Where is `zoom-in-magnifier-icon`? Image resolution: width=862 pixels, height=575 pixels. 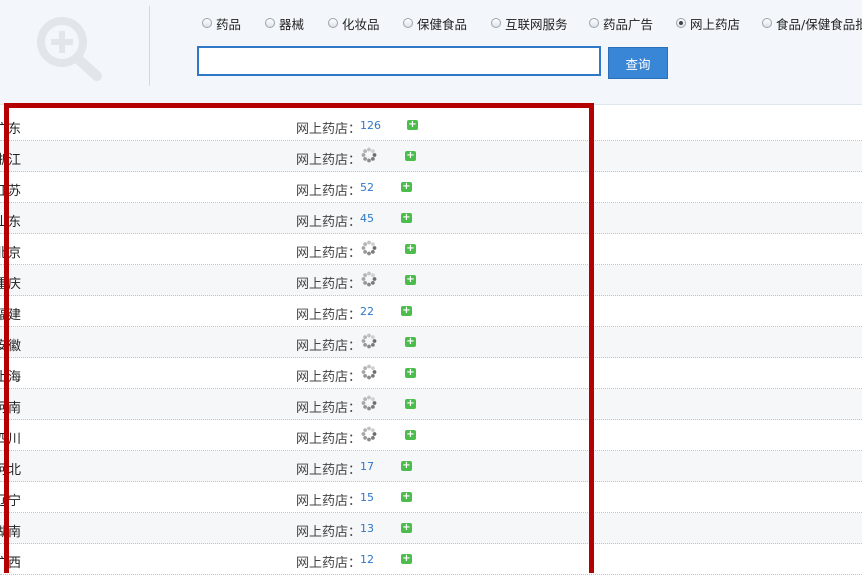
zoom-in-magnifier-icon is located at coordinates (69, 49).